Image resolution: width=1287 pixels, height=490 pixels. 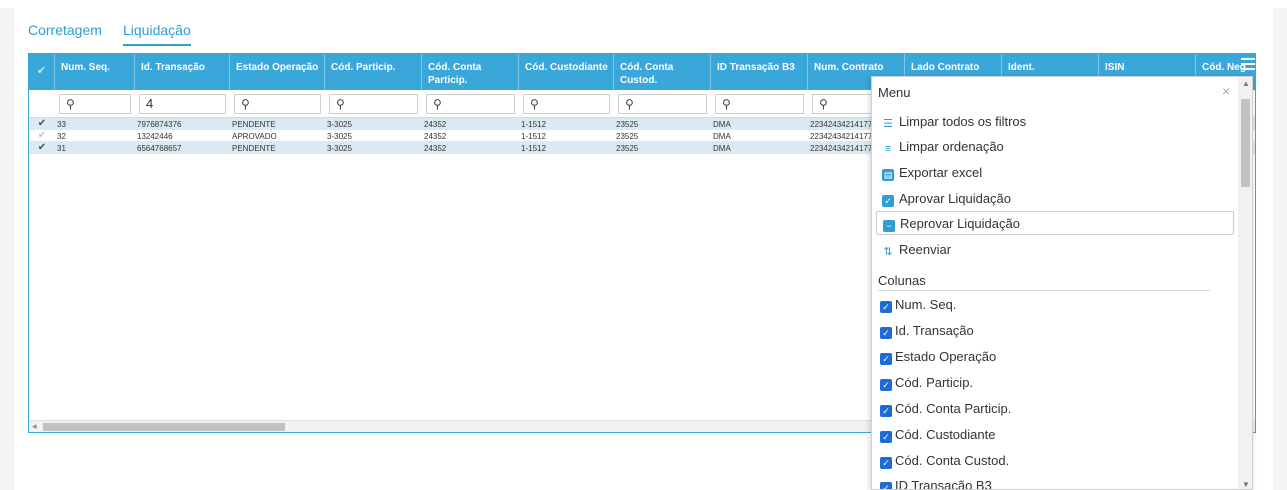 What do you see at coordinates (164, 427) in the screenshot?
I see `horizontal-scroll-thumb` at bounding box center [164, 427].